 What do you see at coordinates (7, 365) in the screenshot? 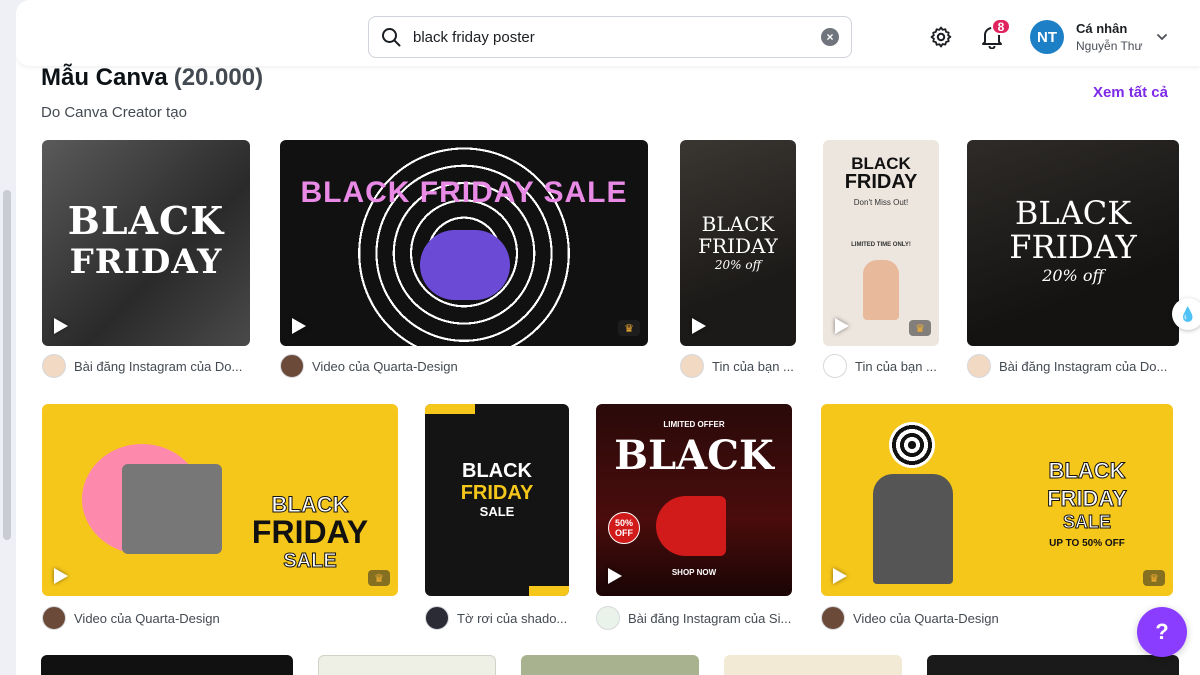
I see `page-scrollbar` at bounding box center [7, 365].